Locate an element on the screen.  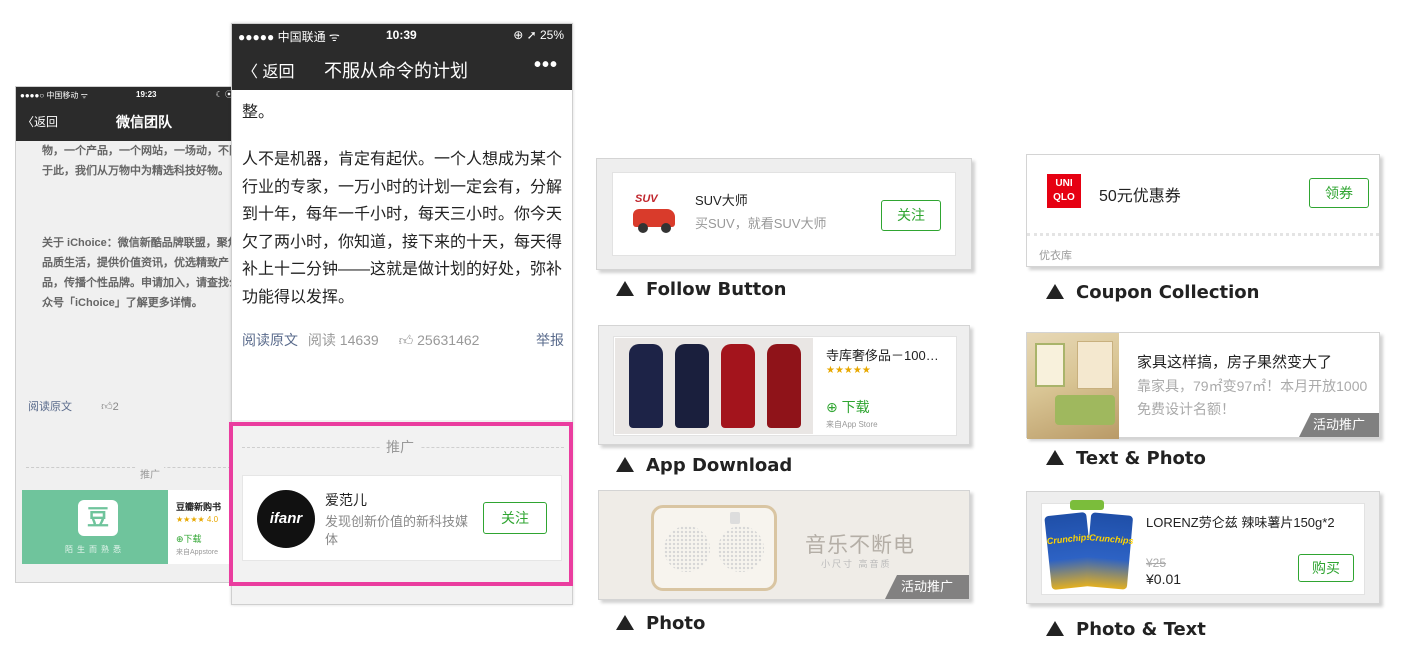
ad-card: SUV SUV大师 买SUV，就看SUV大师 关注 is located at coordinates (784, 214).